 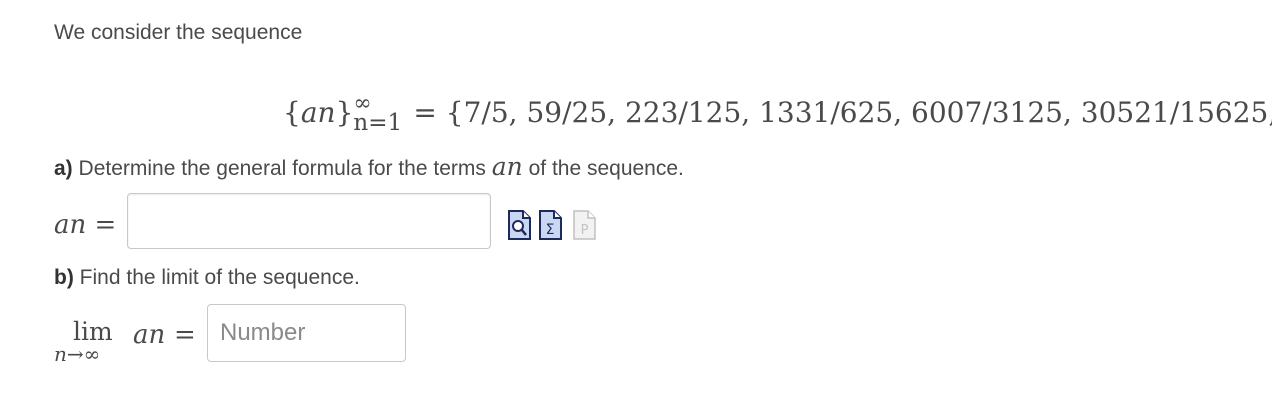 What do you see at coordinates (326, 112) in the screenshot?
I see `seq-index: n` at bounding box center [326, 112].